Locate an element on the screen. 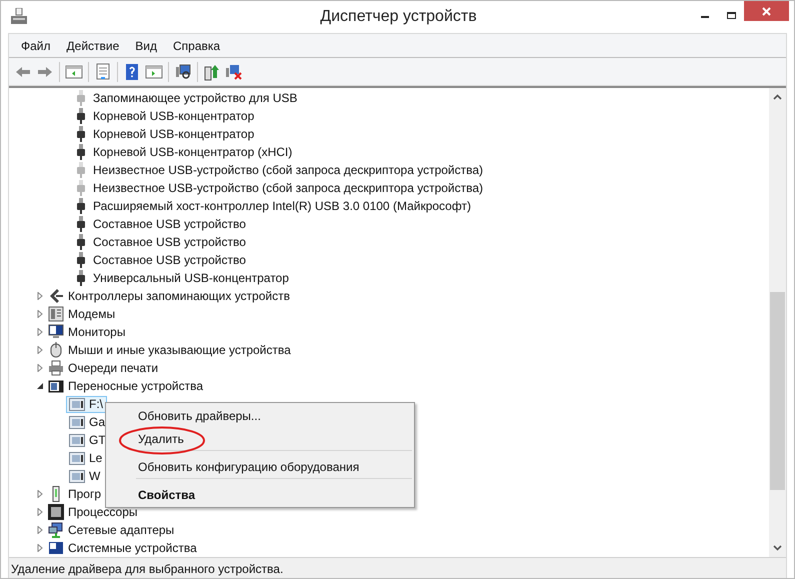 The image size is (795, 579). category-label: Переносные устройства is located at coordinates (136, 386).